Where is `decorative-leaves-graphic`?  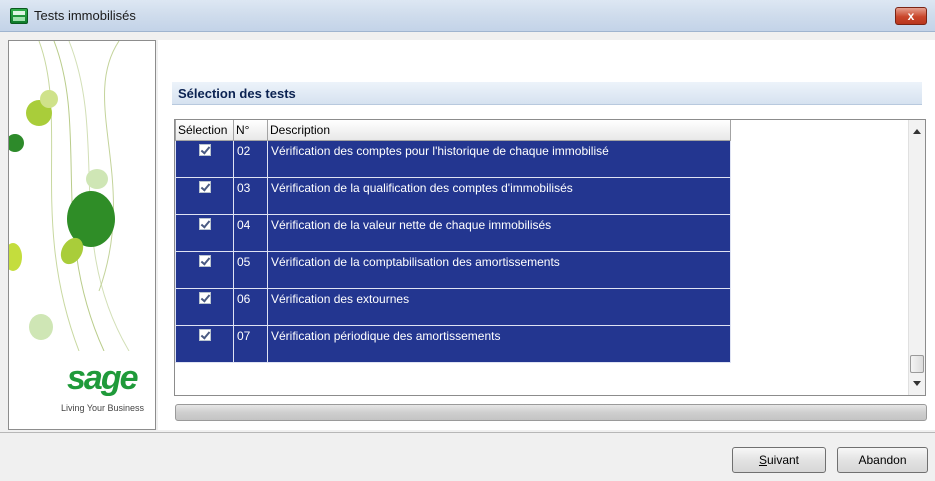
decorative-leaves-graphic is located at coordinates (69, 196).